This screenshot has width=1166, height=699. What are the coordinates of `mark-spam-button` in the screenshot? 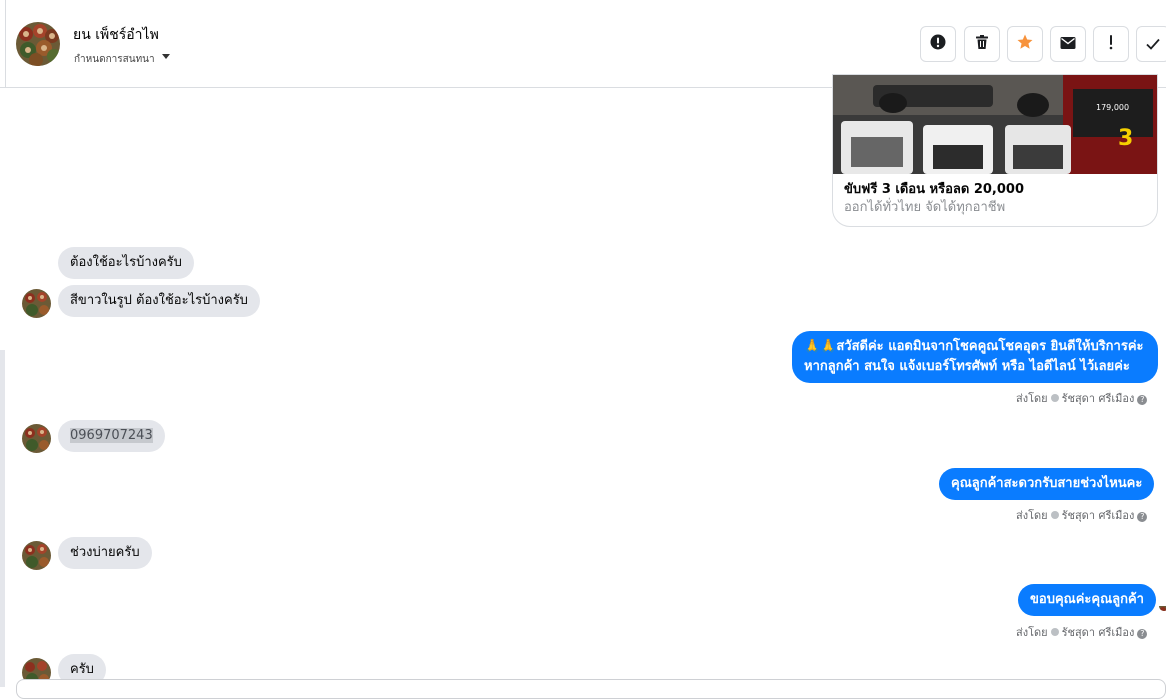 It's located at (938, 44).